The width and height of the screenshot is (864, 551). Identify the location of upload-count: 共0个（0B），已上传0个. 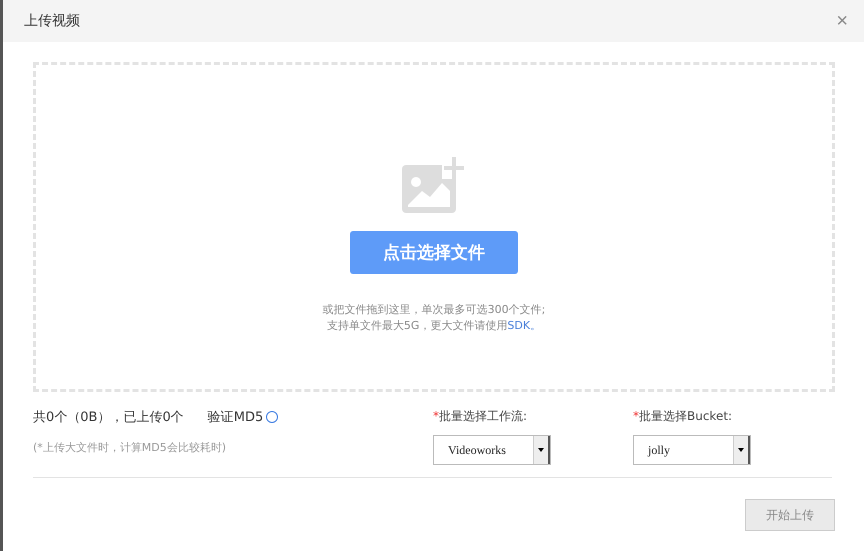
(108, 417).